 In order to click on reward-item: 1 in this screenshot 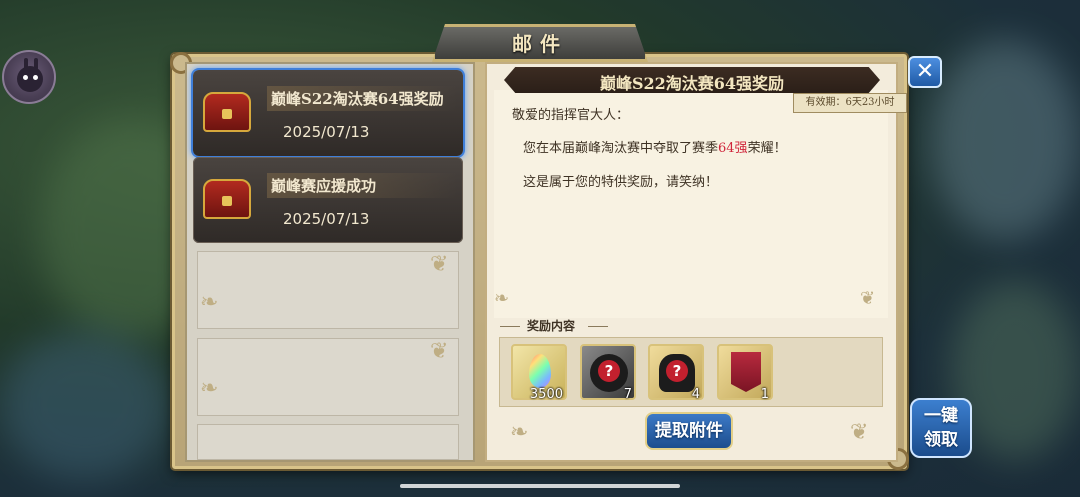, I will do `click(745, 373)`.